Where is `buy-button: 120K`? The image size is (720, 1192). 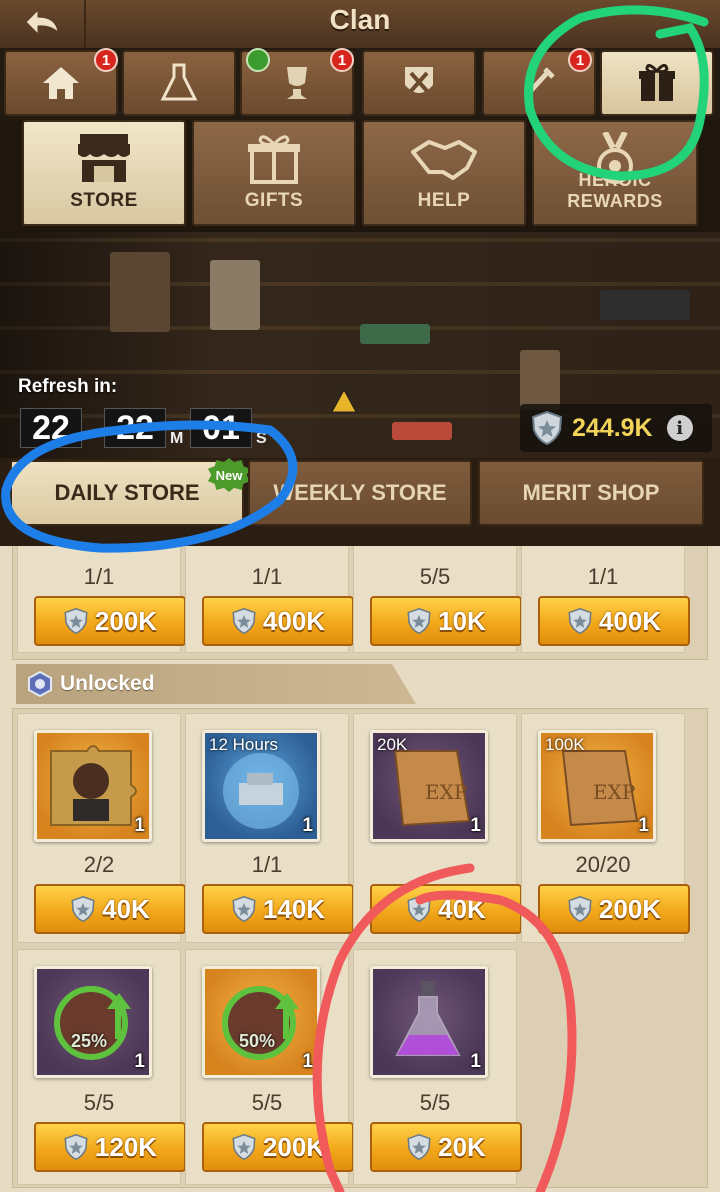 buy-button: 120K is located at coordinates (110, 1147).